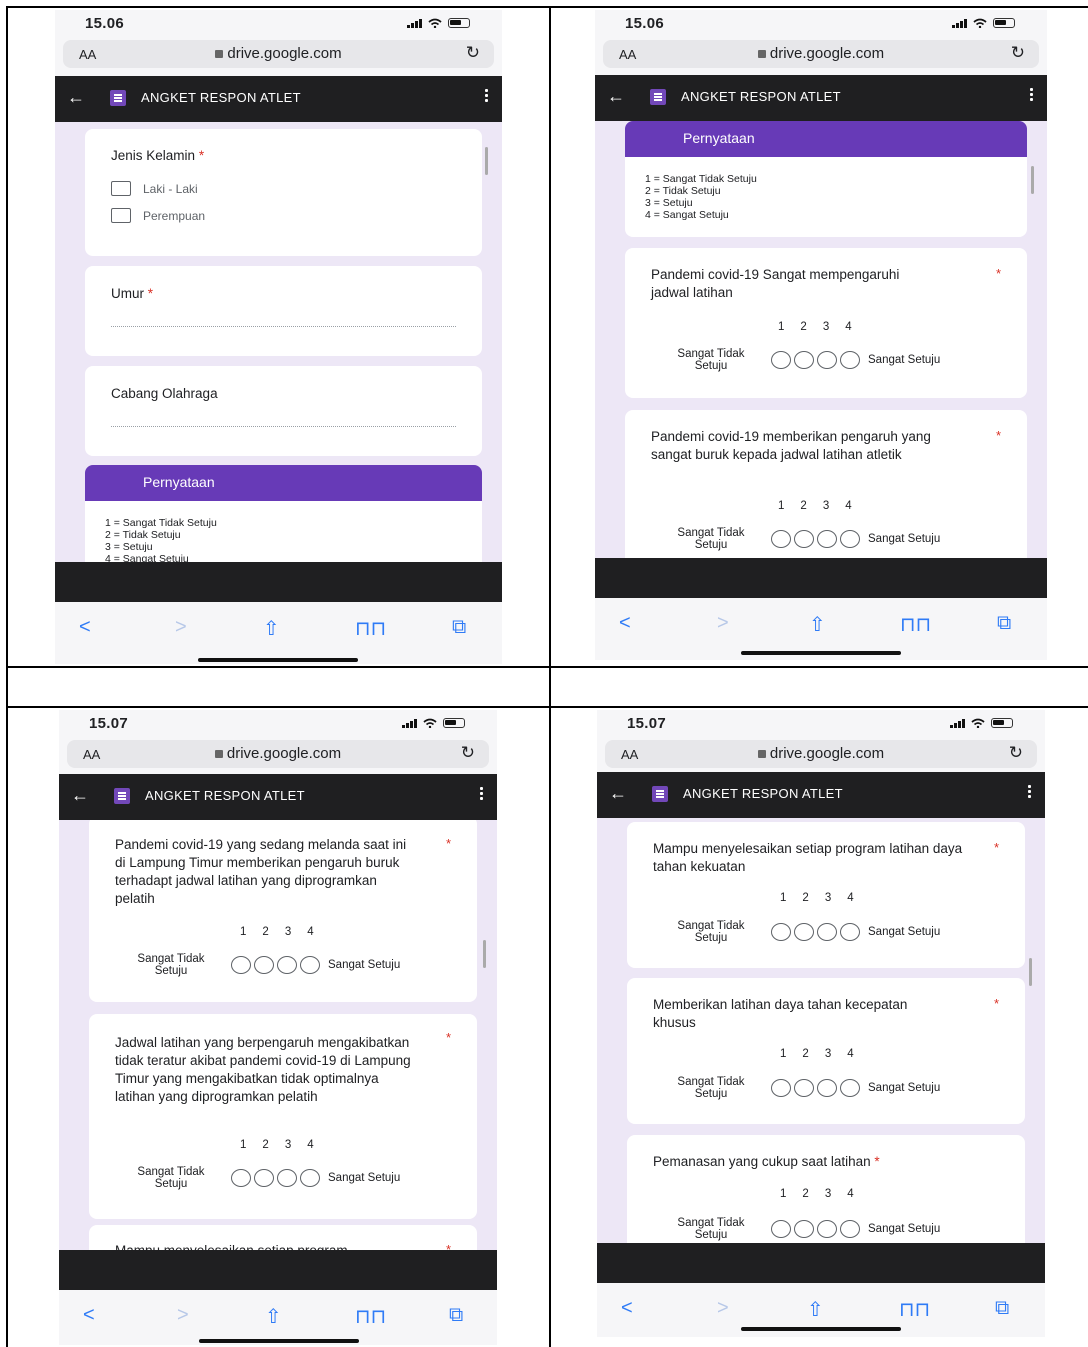 This screenshot has width=1088, height=1347. I want to click on home-indicator, so click(821, 1329).